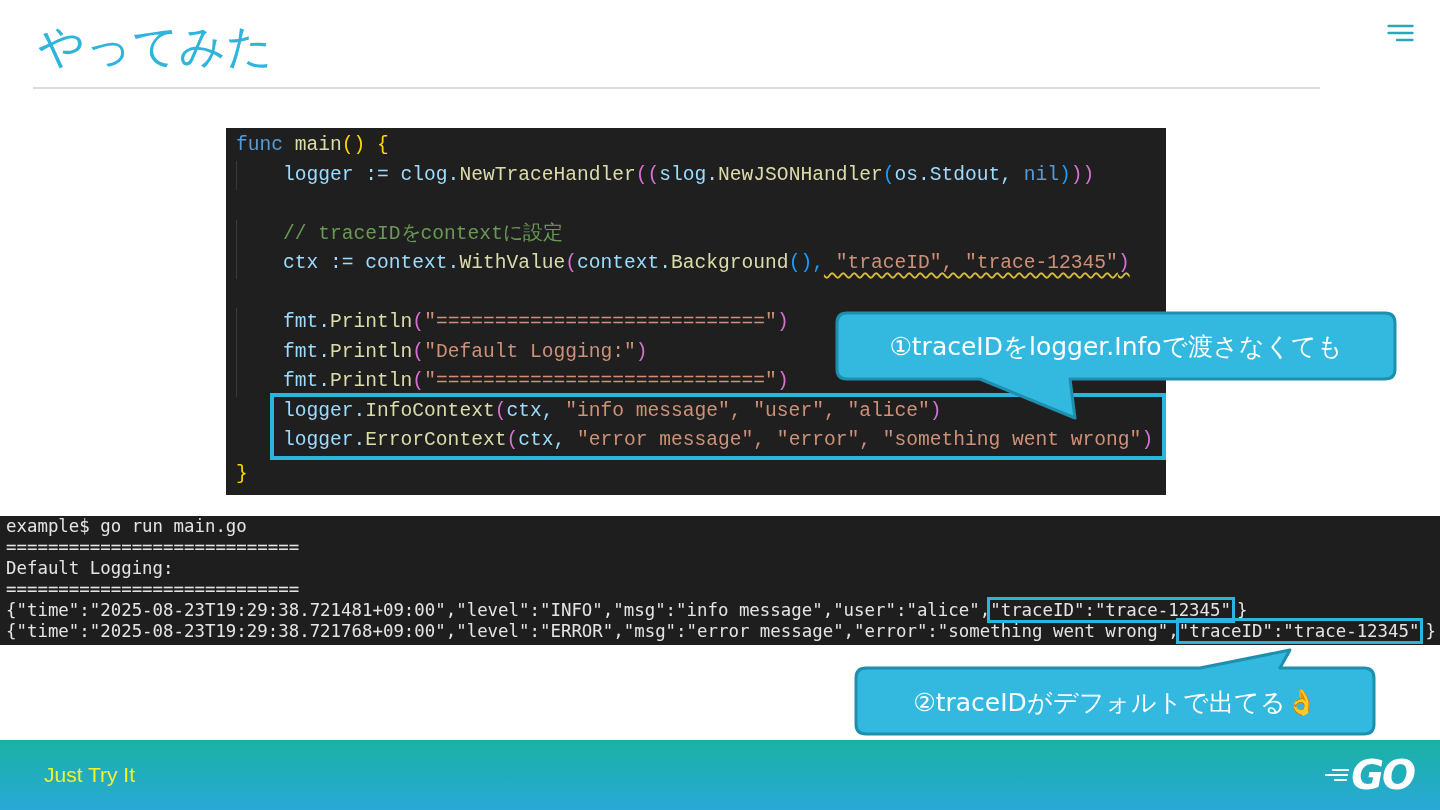  What do you see at coordinates (442, 352) in the screenshot?
I see `code-line: fmt.Println("Default Logging:")` at bounding box center [442, 352].